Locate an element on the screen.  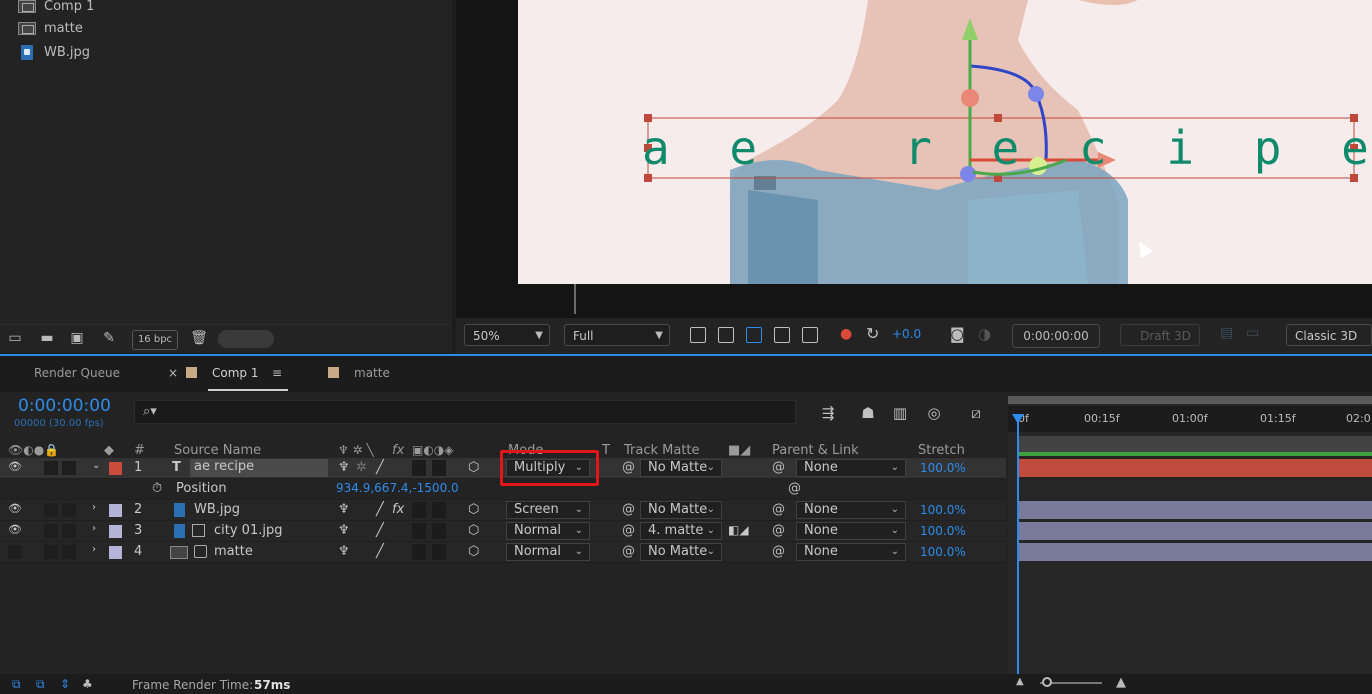
render-icon: ✎ is located at coordinates (109, 338).